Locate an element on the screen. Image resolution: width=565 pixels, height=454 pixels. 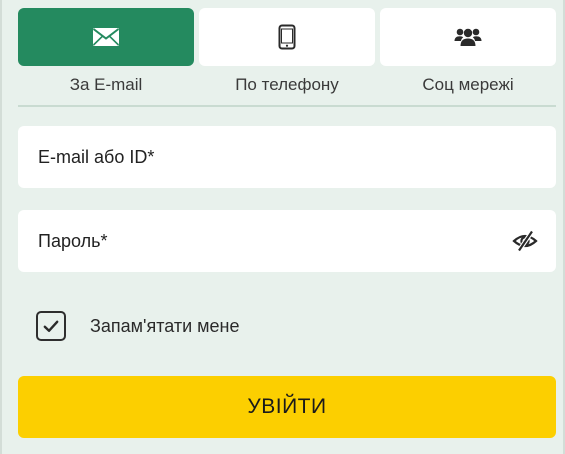
remember-me: Запам'ятати мене is located at coordinates (138, 326).